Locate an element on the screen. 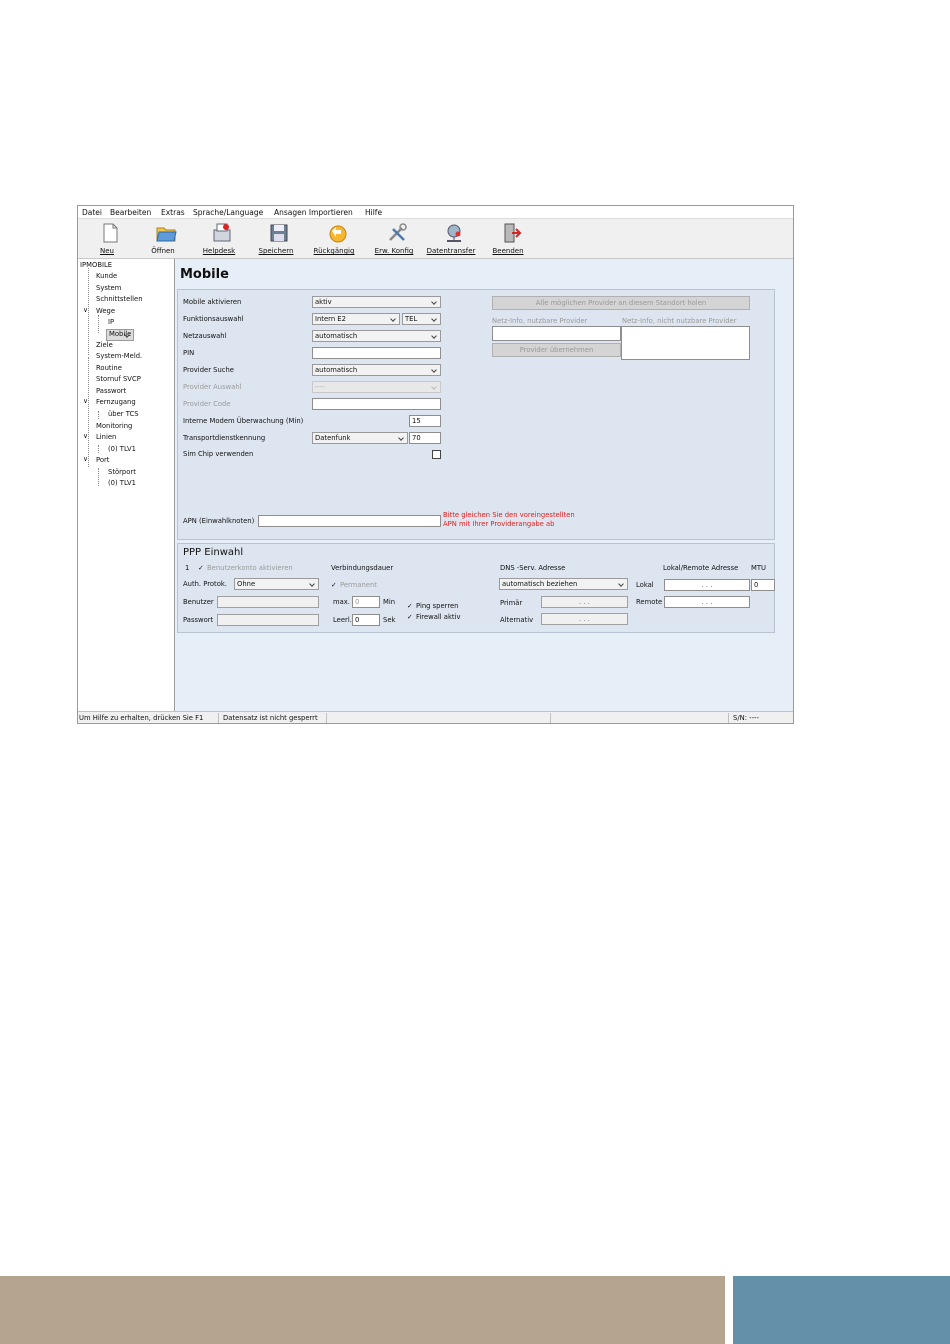 The height and width of the screenshot is (1344, 950). open-button: Öffnen is located at coordinates (163, 238).